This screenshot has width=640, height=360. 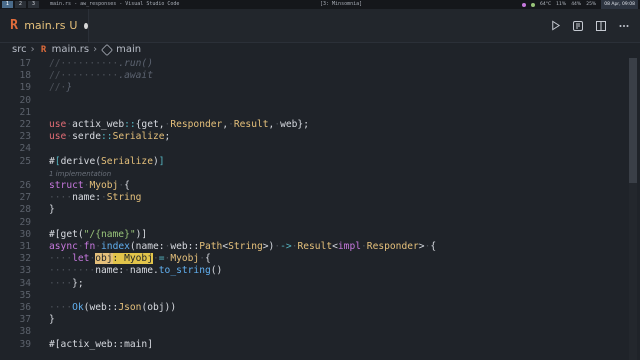 What do you see at coordinates (268, 246) in the screenshot?
I see `code-token: >)` at bounding box center [268, 246].